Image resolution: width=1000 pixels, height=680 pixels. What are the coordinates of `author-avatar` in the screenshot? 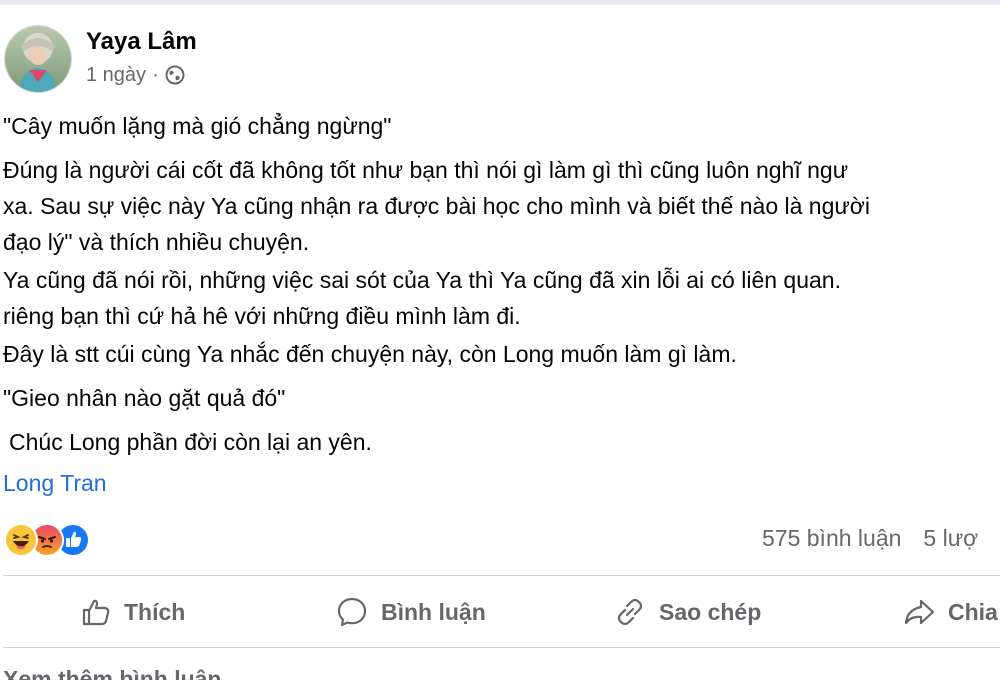 It's located at (38, 59).